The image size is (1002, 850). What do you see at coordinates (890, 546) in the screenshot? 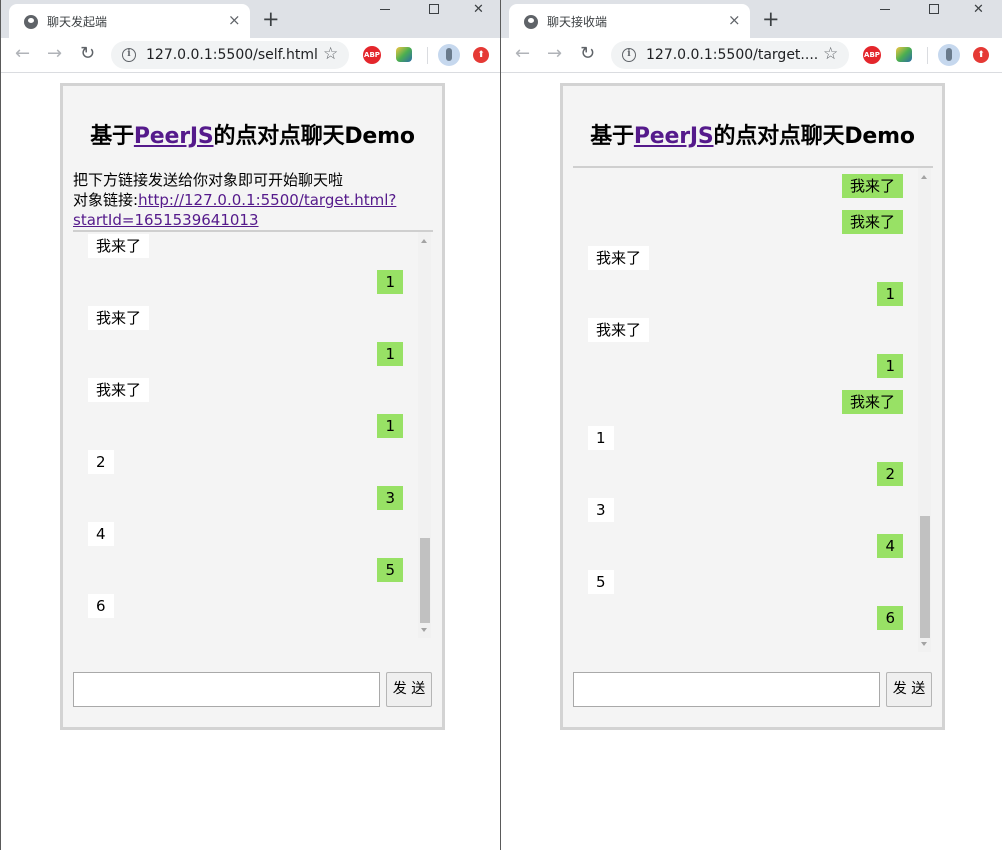
I see `sent-message: 4` at bounding box center [890, 546].